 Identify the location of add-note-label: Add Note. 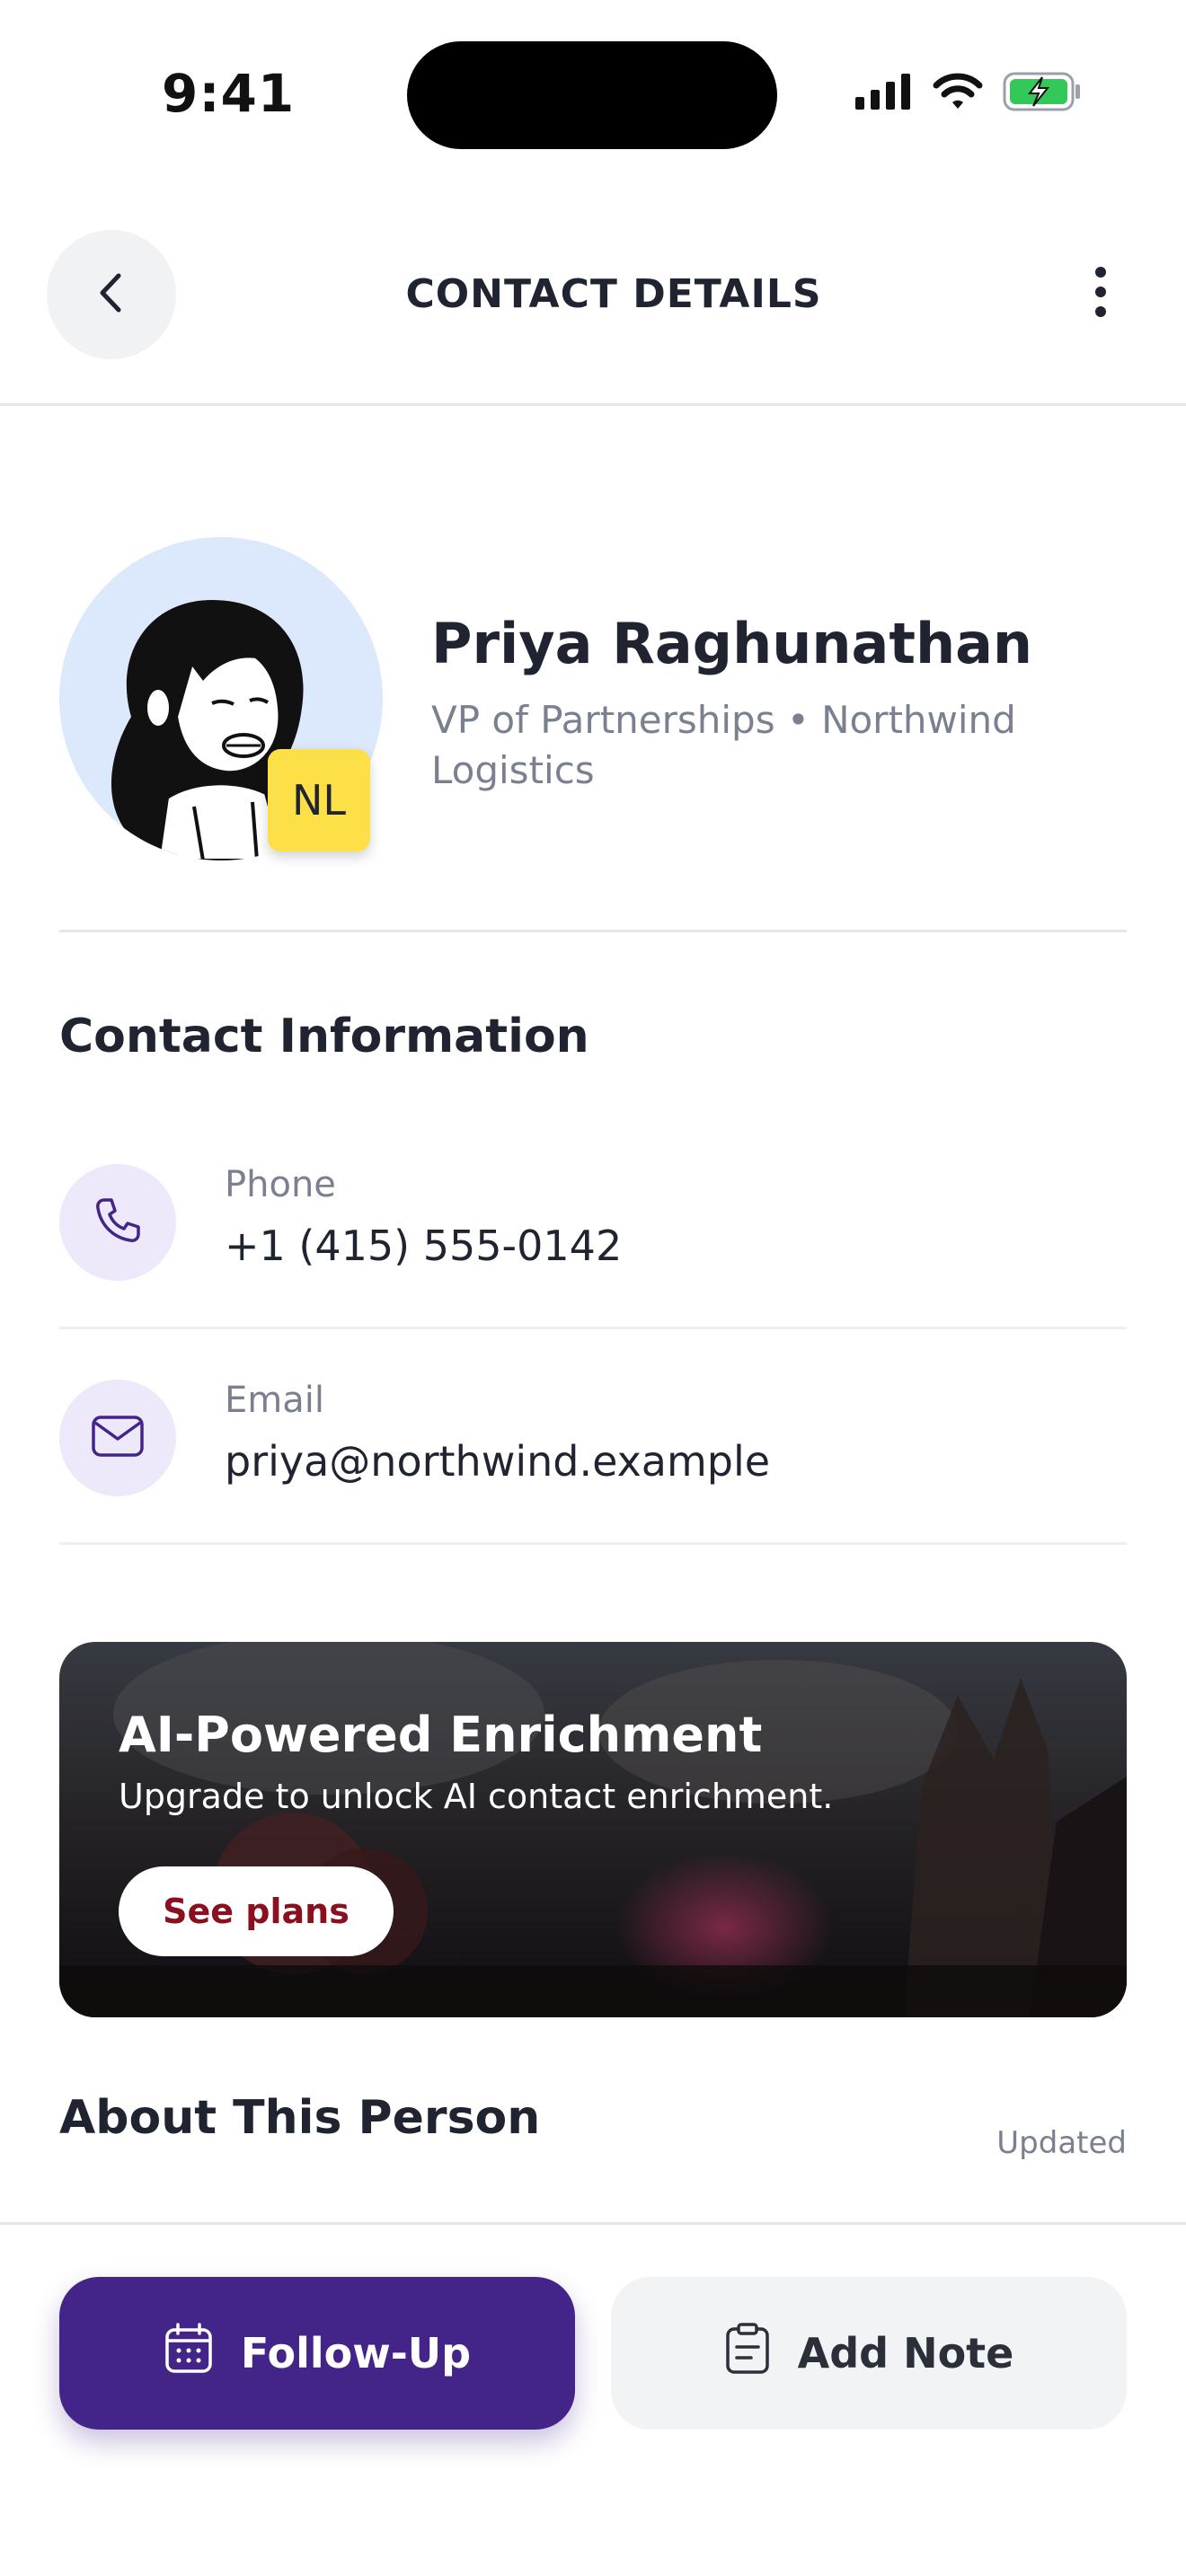
(905, 2353).